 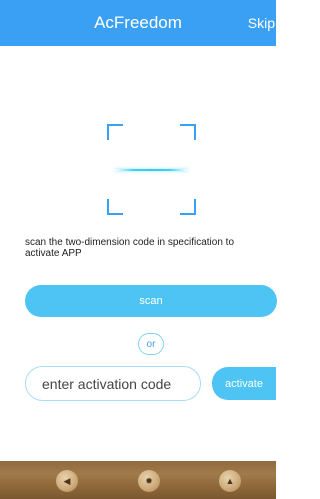 What do you see at coordinates (244, 383) in the screenshot?
I see `activate-button: activate` at bounding box center [244, 383].